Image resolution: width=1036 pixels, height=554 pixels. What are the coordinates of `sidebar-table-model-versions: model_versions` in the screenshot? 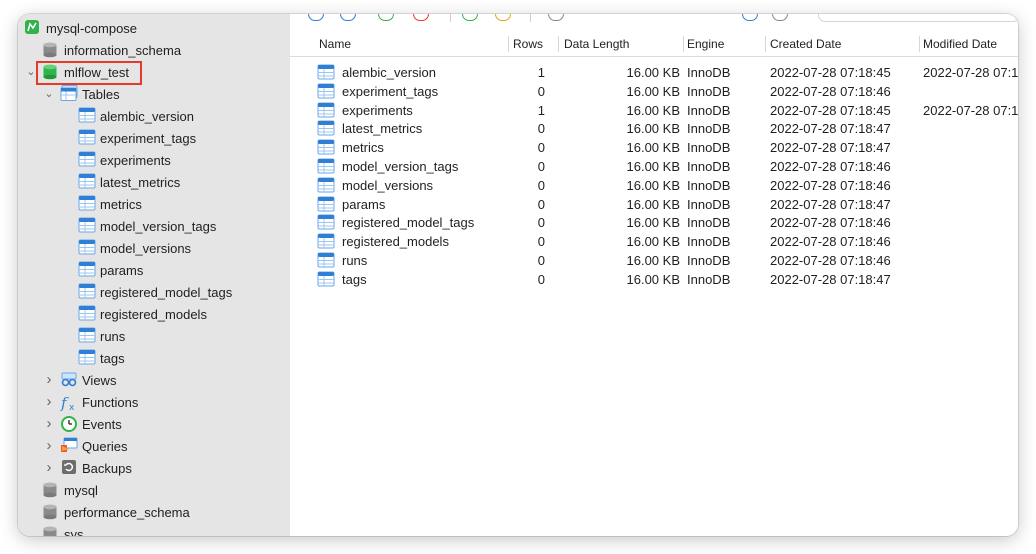 It's located at (134, 248).